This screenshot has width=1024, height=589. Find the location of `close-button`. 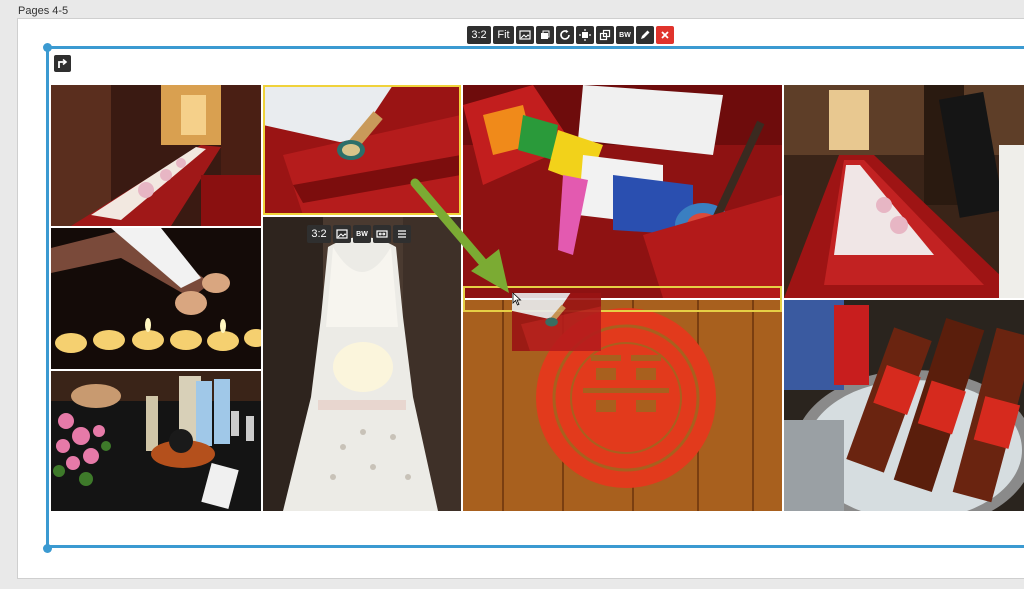

close-button is located at coordinates (665, 35).